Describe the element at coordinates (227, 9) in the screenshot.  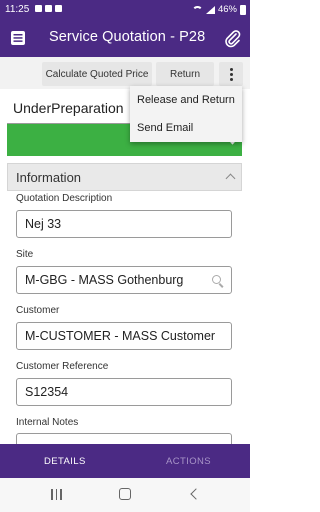
I see `battery-percent: 46%` at that location.